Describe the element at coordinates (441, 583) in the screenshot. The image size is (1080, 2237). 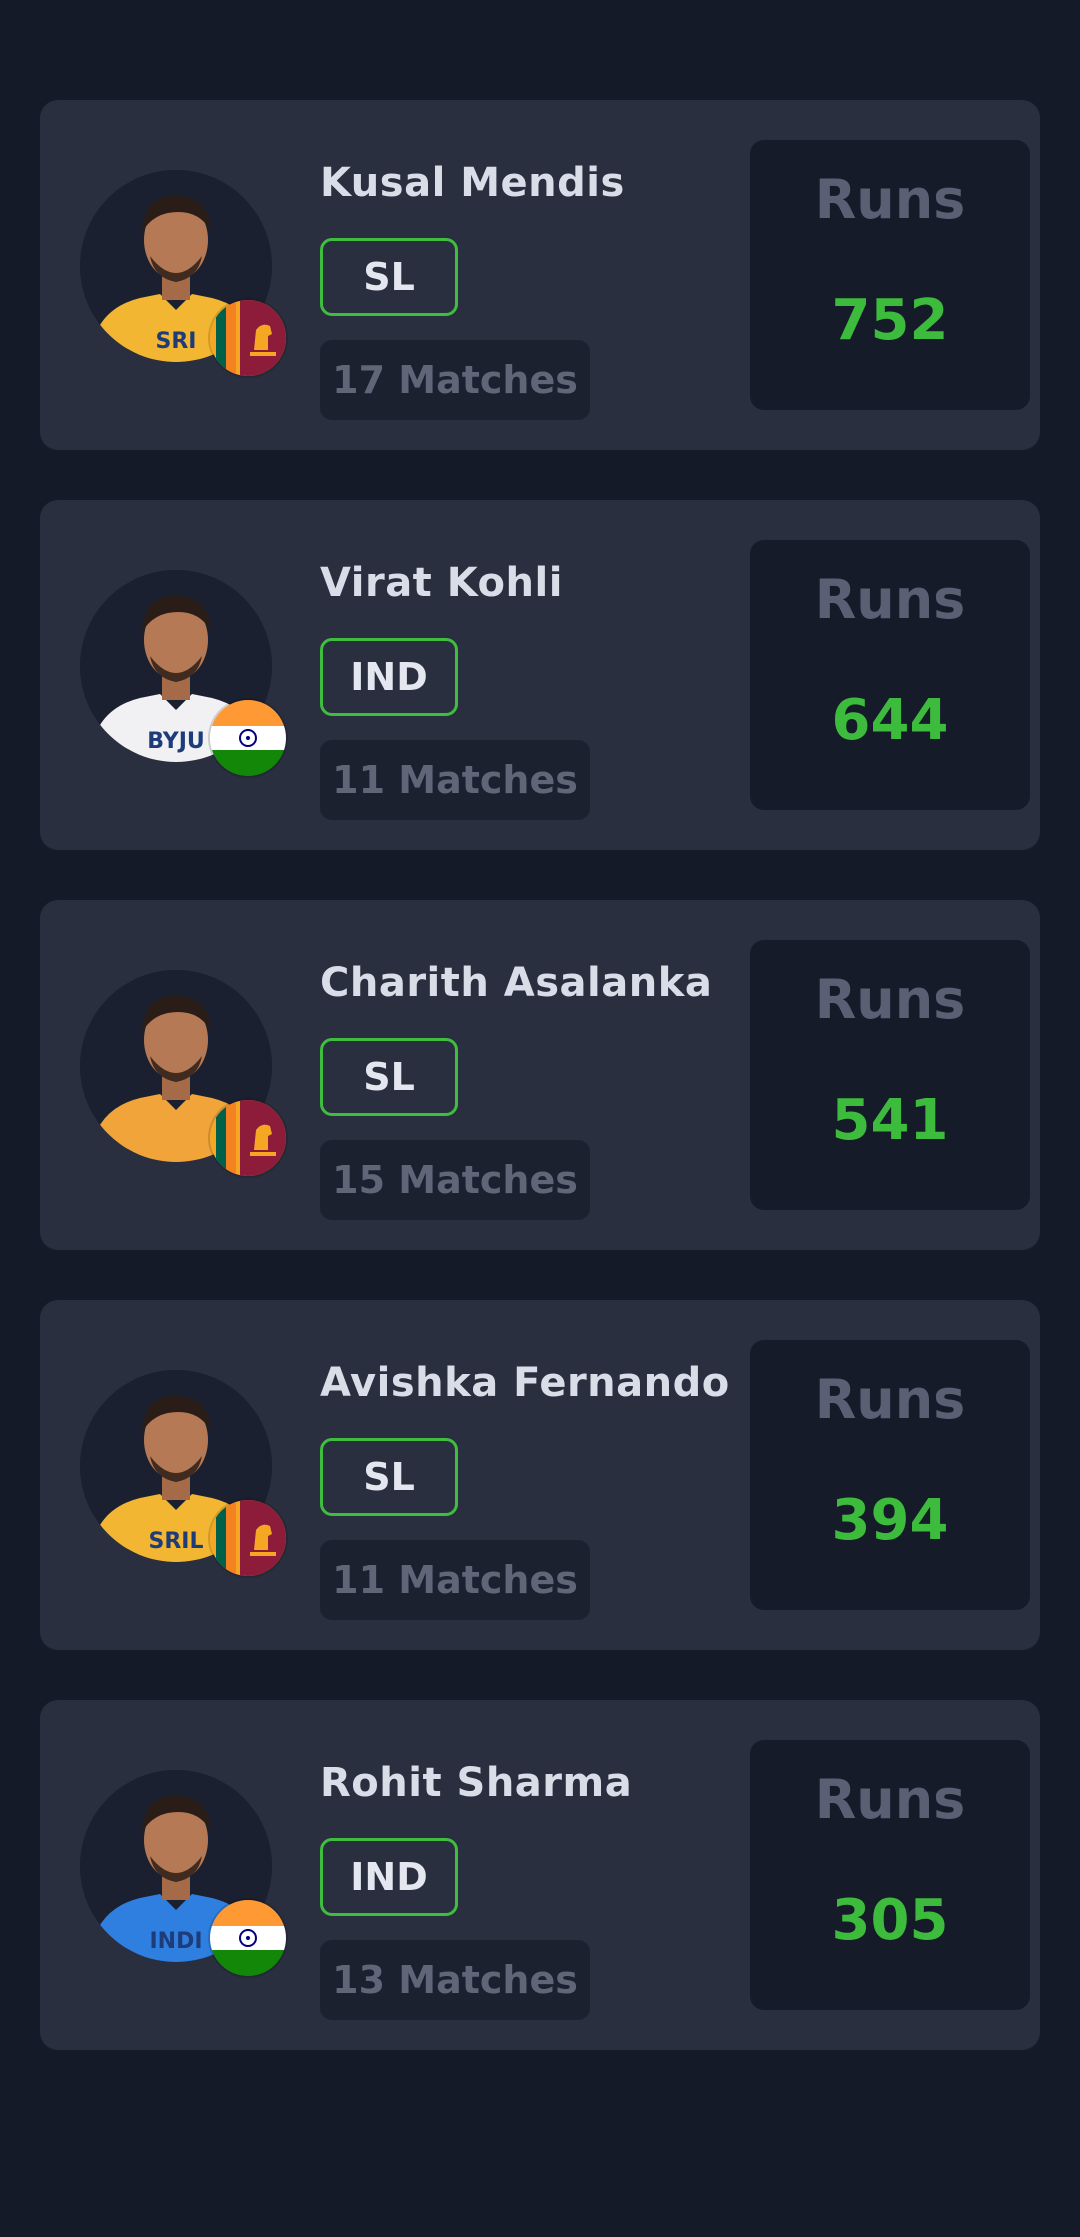
I see `player-name: Virat Kohli` at that location.